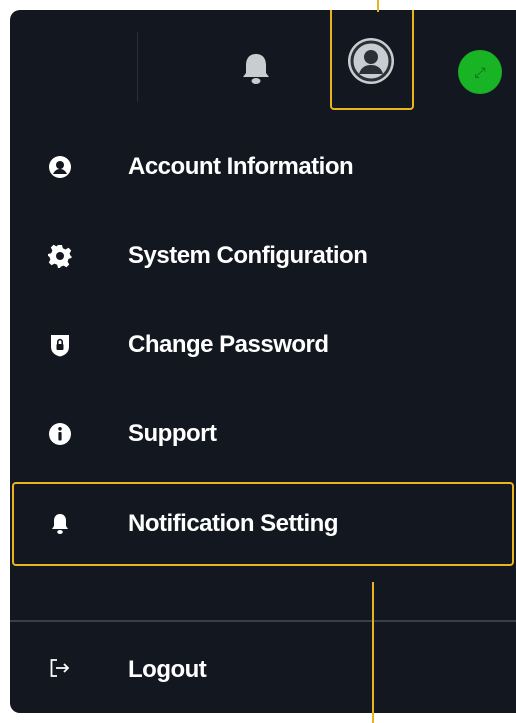 This screenshot has height=723, width=516. What do you see at coordinates (378, 6) in the screenshot?
I see `callout-line-profile` at bounding box center [378, 6].